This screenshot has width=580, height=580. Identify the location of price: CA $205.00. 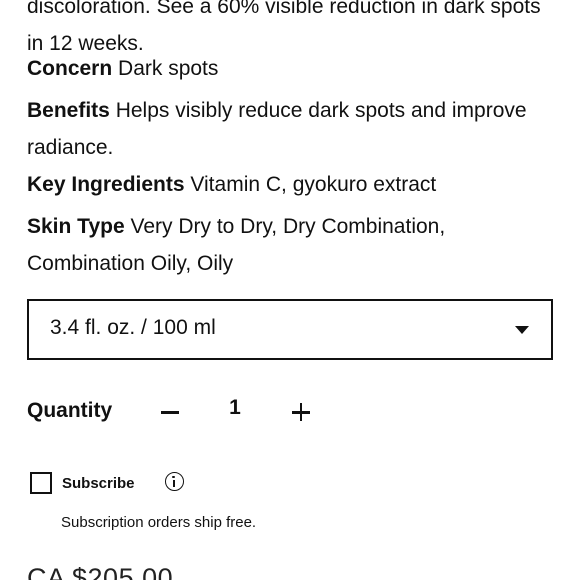
(100, 571).